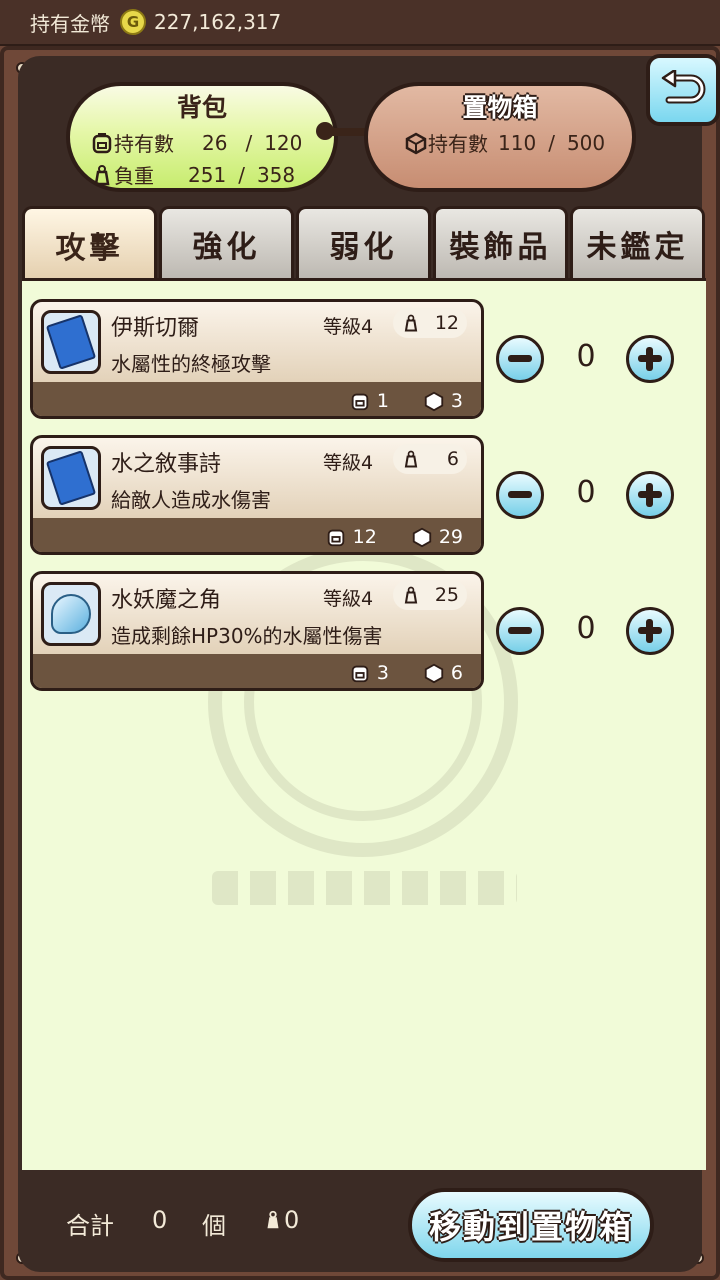  Describe the element at coordinates (325, 131) in the screenshot. I see `connector-dot` at that location.